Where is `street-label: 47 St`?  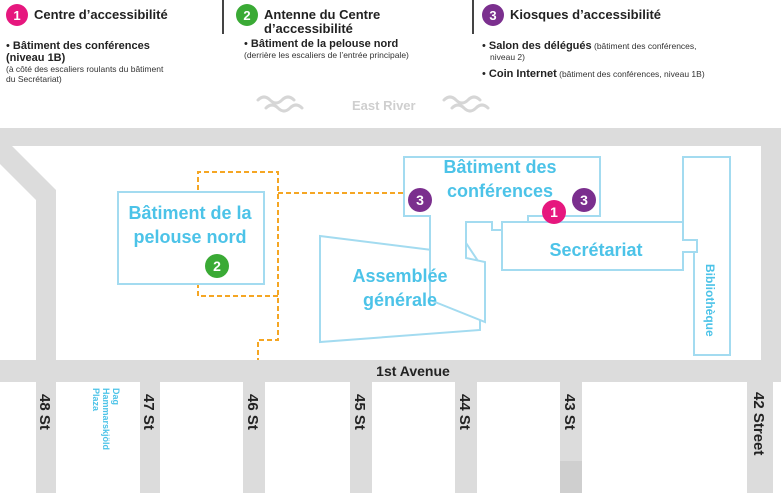 street-label: 47 St is located at coordinates (148, 412).